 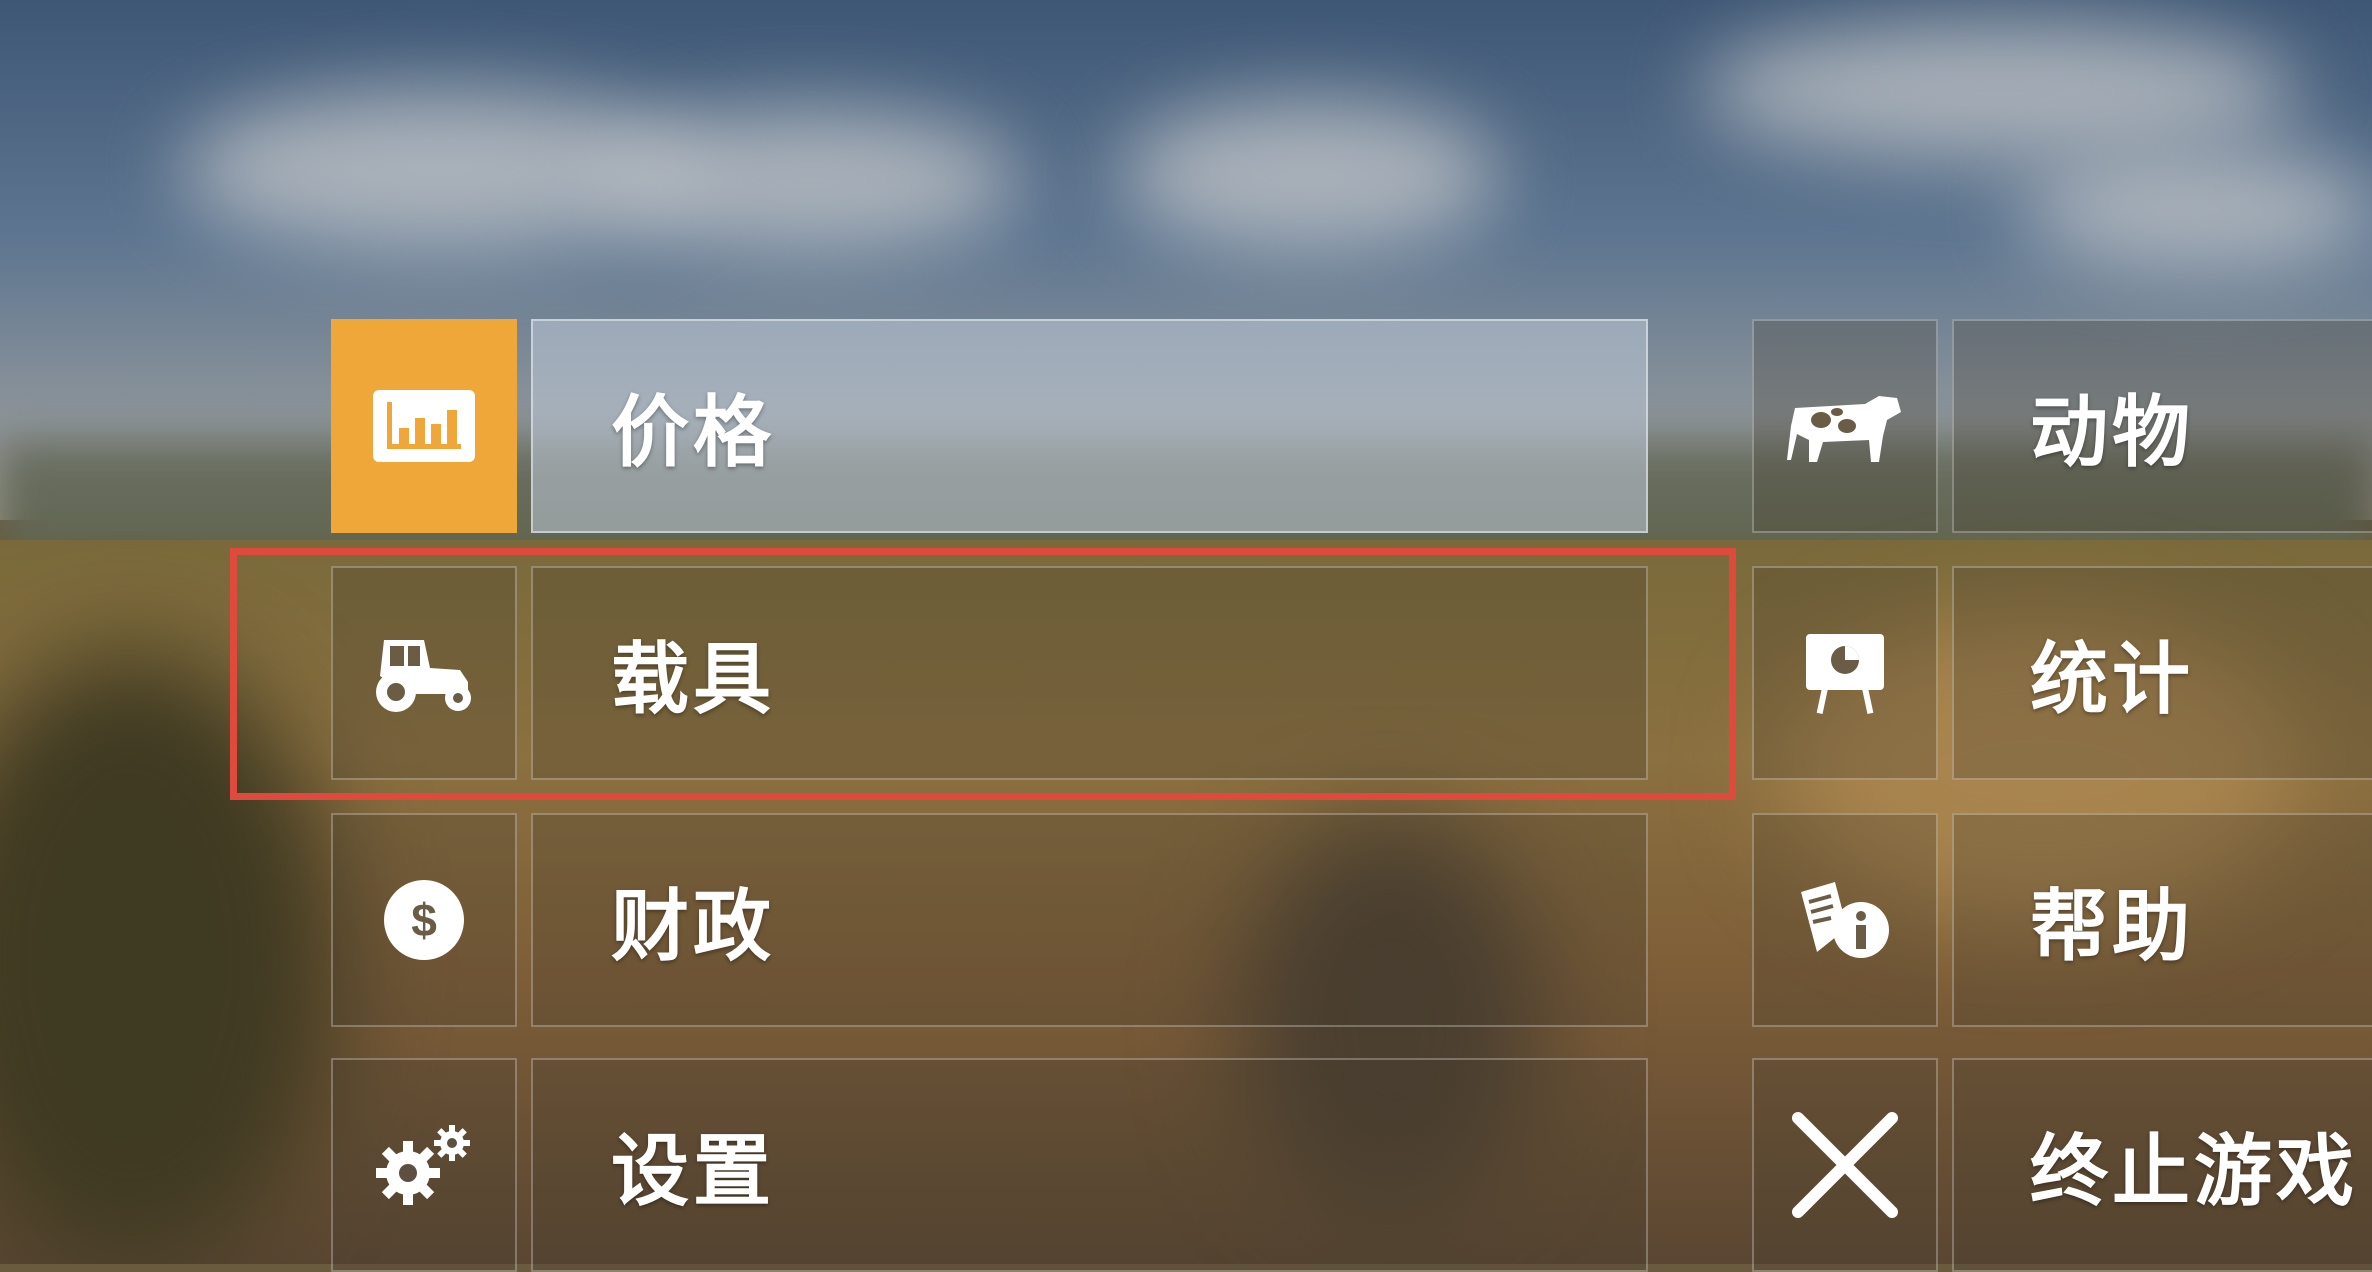 What do you see at coordinates (1089, 426) in the screenshot?
I see `menu-item-prices: 价格` at bounding box center [1089, 426].